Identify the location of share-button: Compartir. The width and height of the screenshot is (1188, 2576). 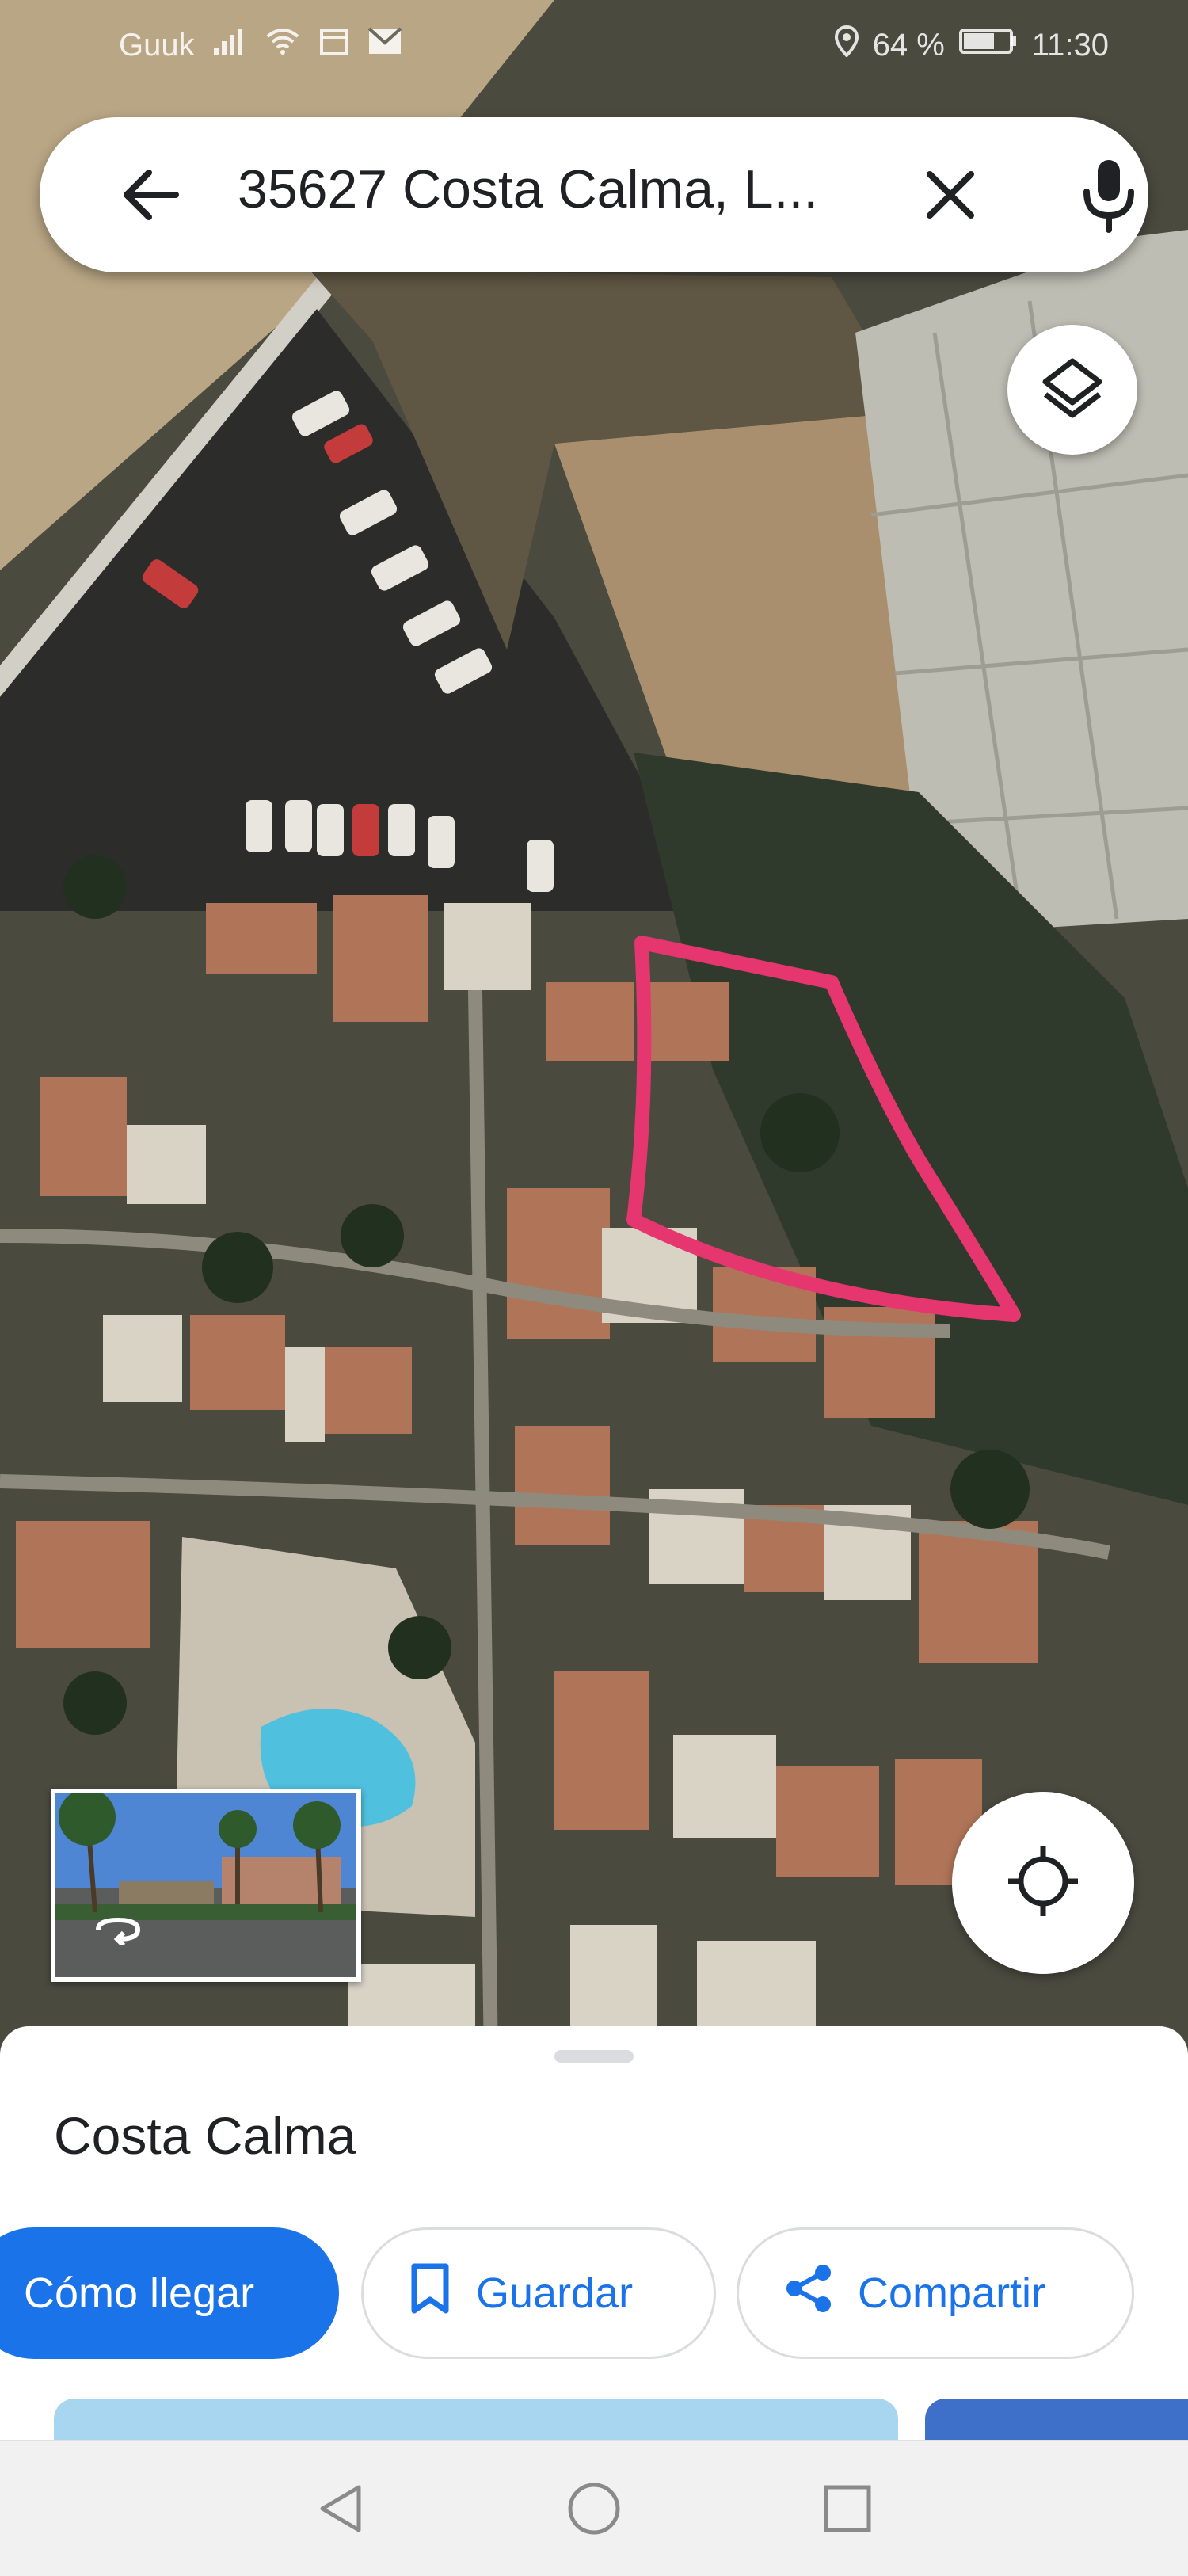
(935, 2293).